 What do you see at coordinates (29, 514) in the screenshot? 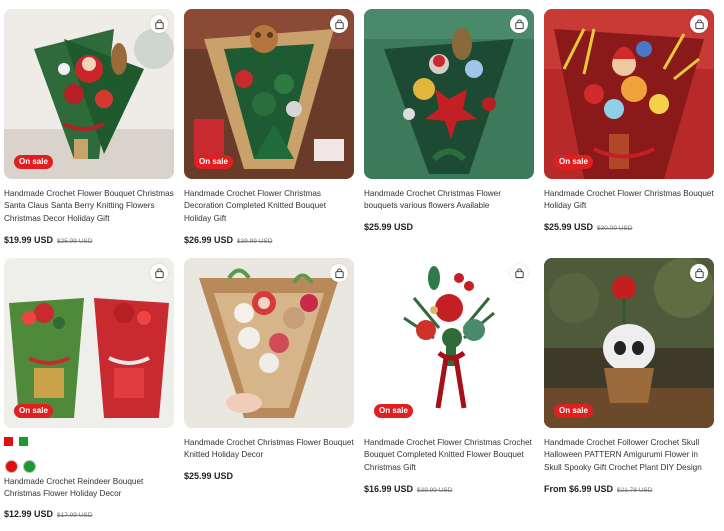
I see `price-current: $12.99 USD` at bounding box center [29, 514].